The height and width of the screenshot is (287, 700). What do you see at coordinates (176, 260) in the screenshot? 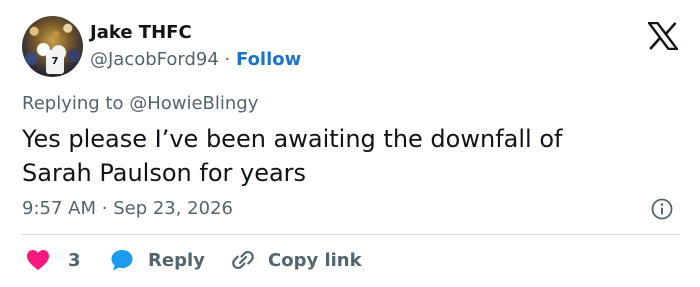
I see `reply-label: Reply` at bounding box center [176, 260].